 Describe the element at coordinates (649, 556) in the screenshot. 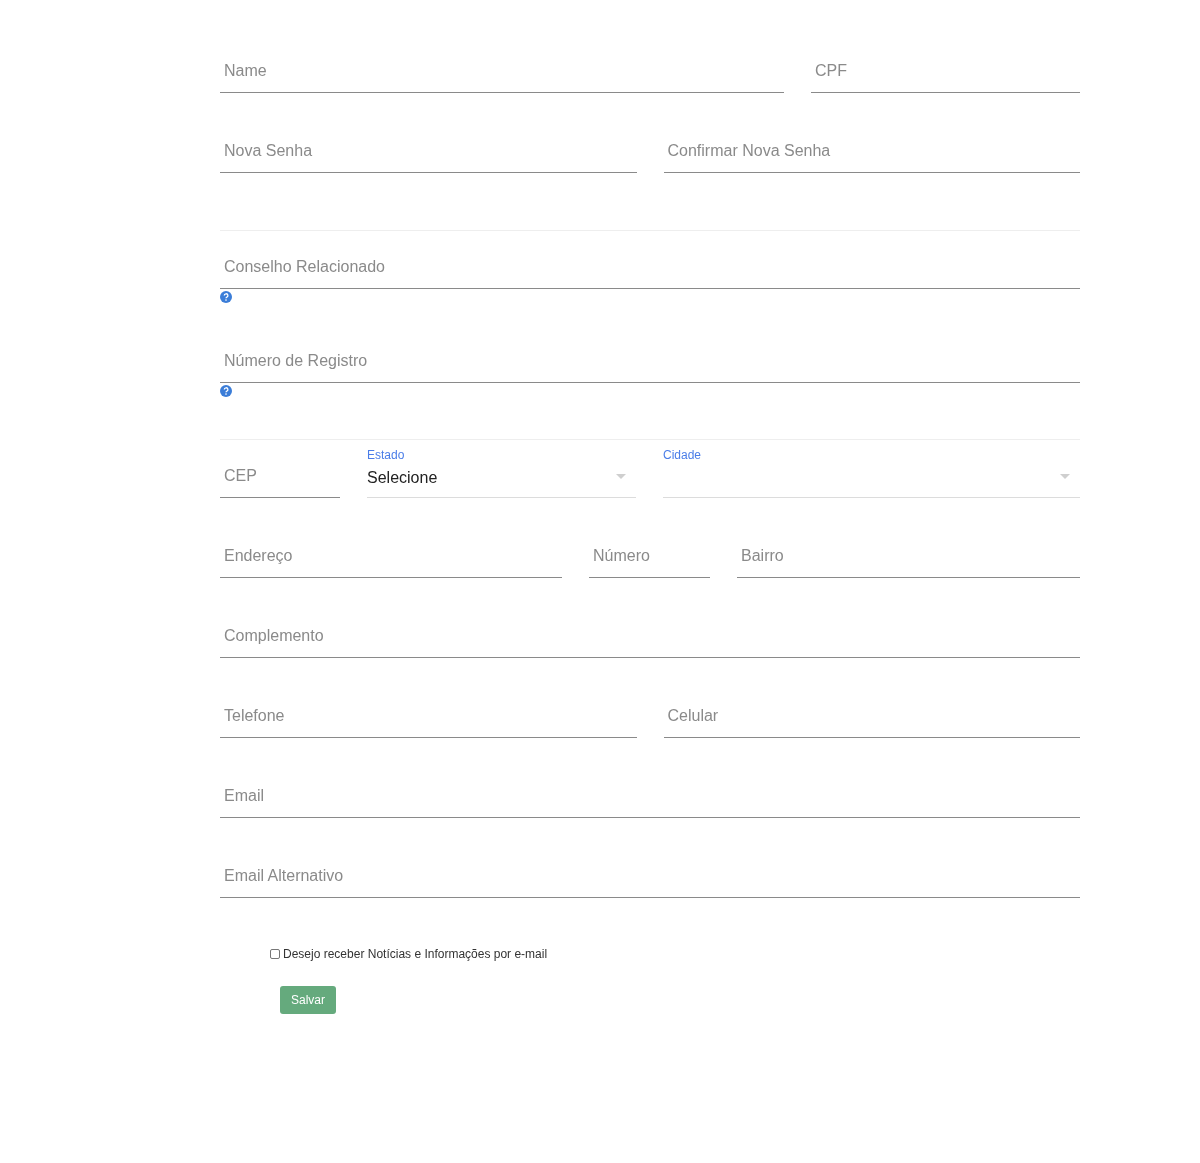

I see `text-field: Número` at that location.